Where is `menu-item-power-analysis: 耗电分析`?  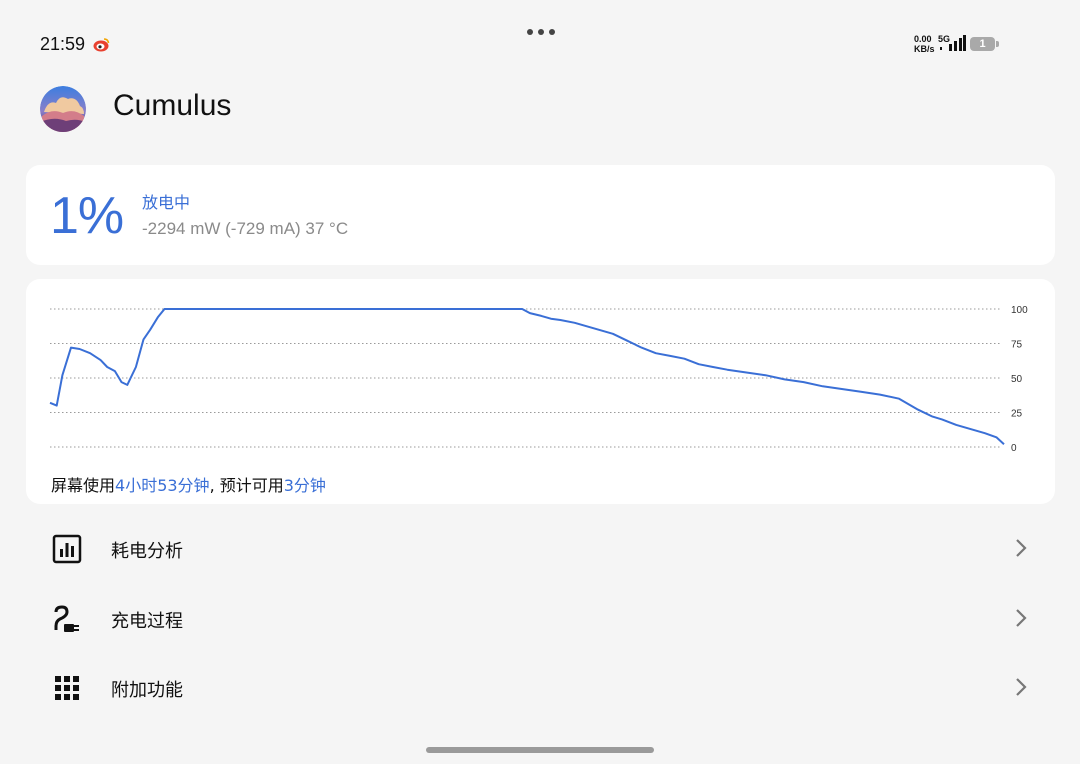
menu-item-power-analysis: 耗电分析 is located at coordinates (540, 548).